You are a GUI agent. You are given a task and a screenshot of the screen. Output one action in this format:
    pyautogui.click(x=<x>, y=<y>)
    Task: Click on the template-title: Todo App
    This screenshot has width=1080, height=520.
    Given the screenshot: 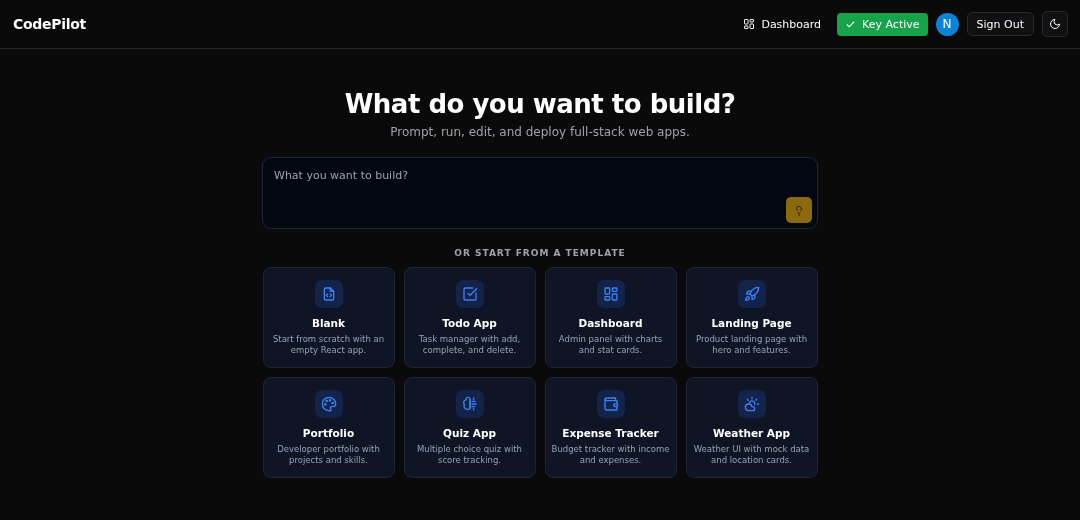 What is the action you would take?
    pyautogui.click(x=469, y=323)
    